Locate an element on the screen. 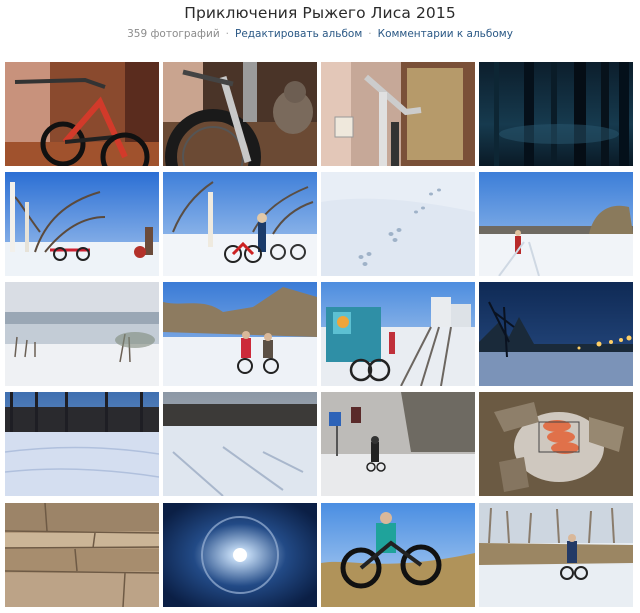 This screenshot has height=613, width=640. album-comments-link: Комментарии к альбому is located at coordinates (445, 34).